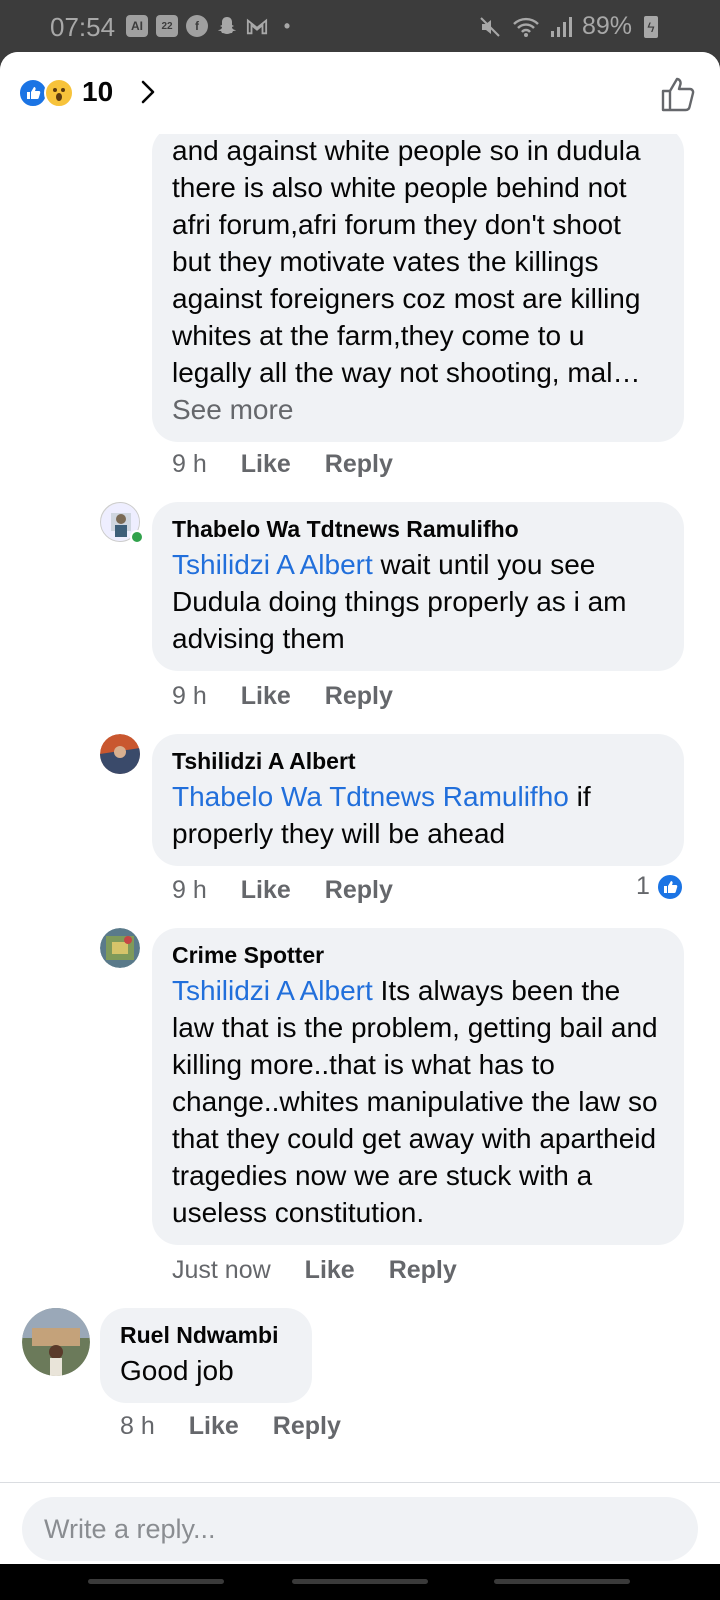  I want to click on comment-author: Ruel Ndwambi, so click(206, 1335).